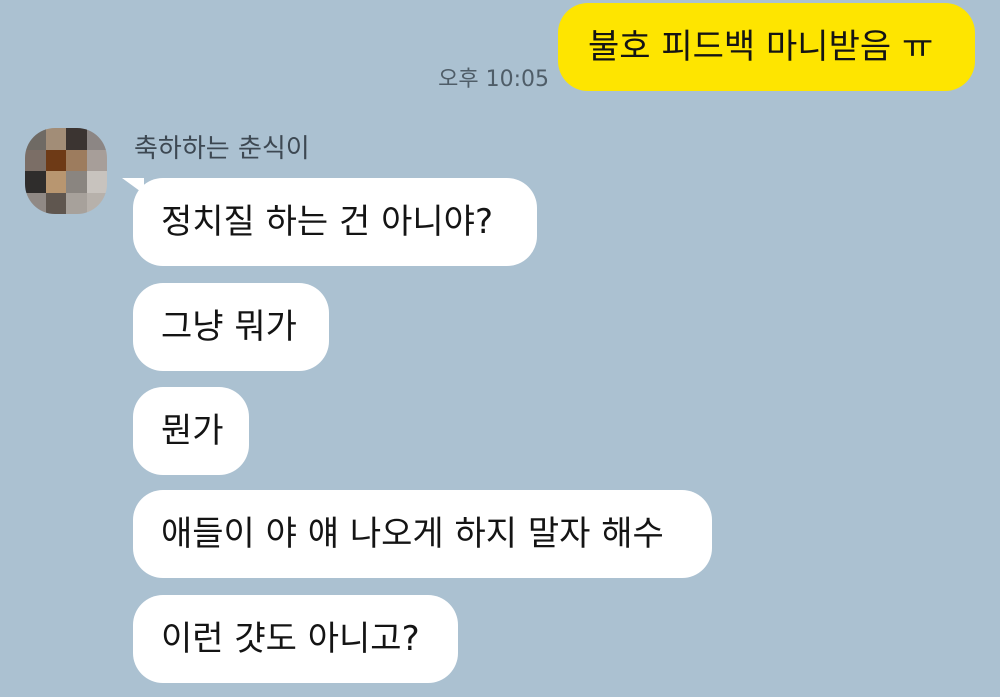 Image resolution: width=1000 pixels, height=697 pixels. Describe the element at coordinates (66, 171) in the screenshot. I see `sender-avatar` at that location.